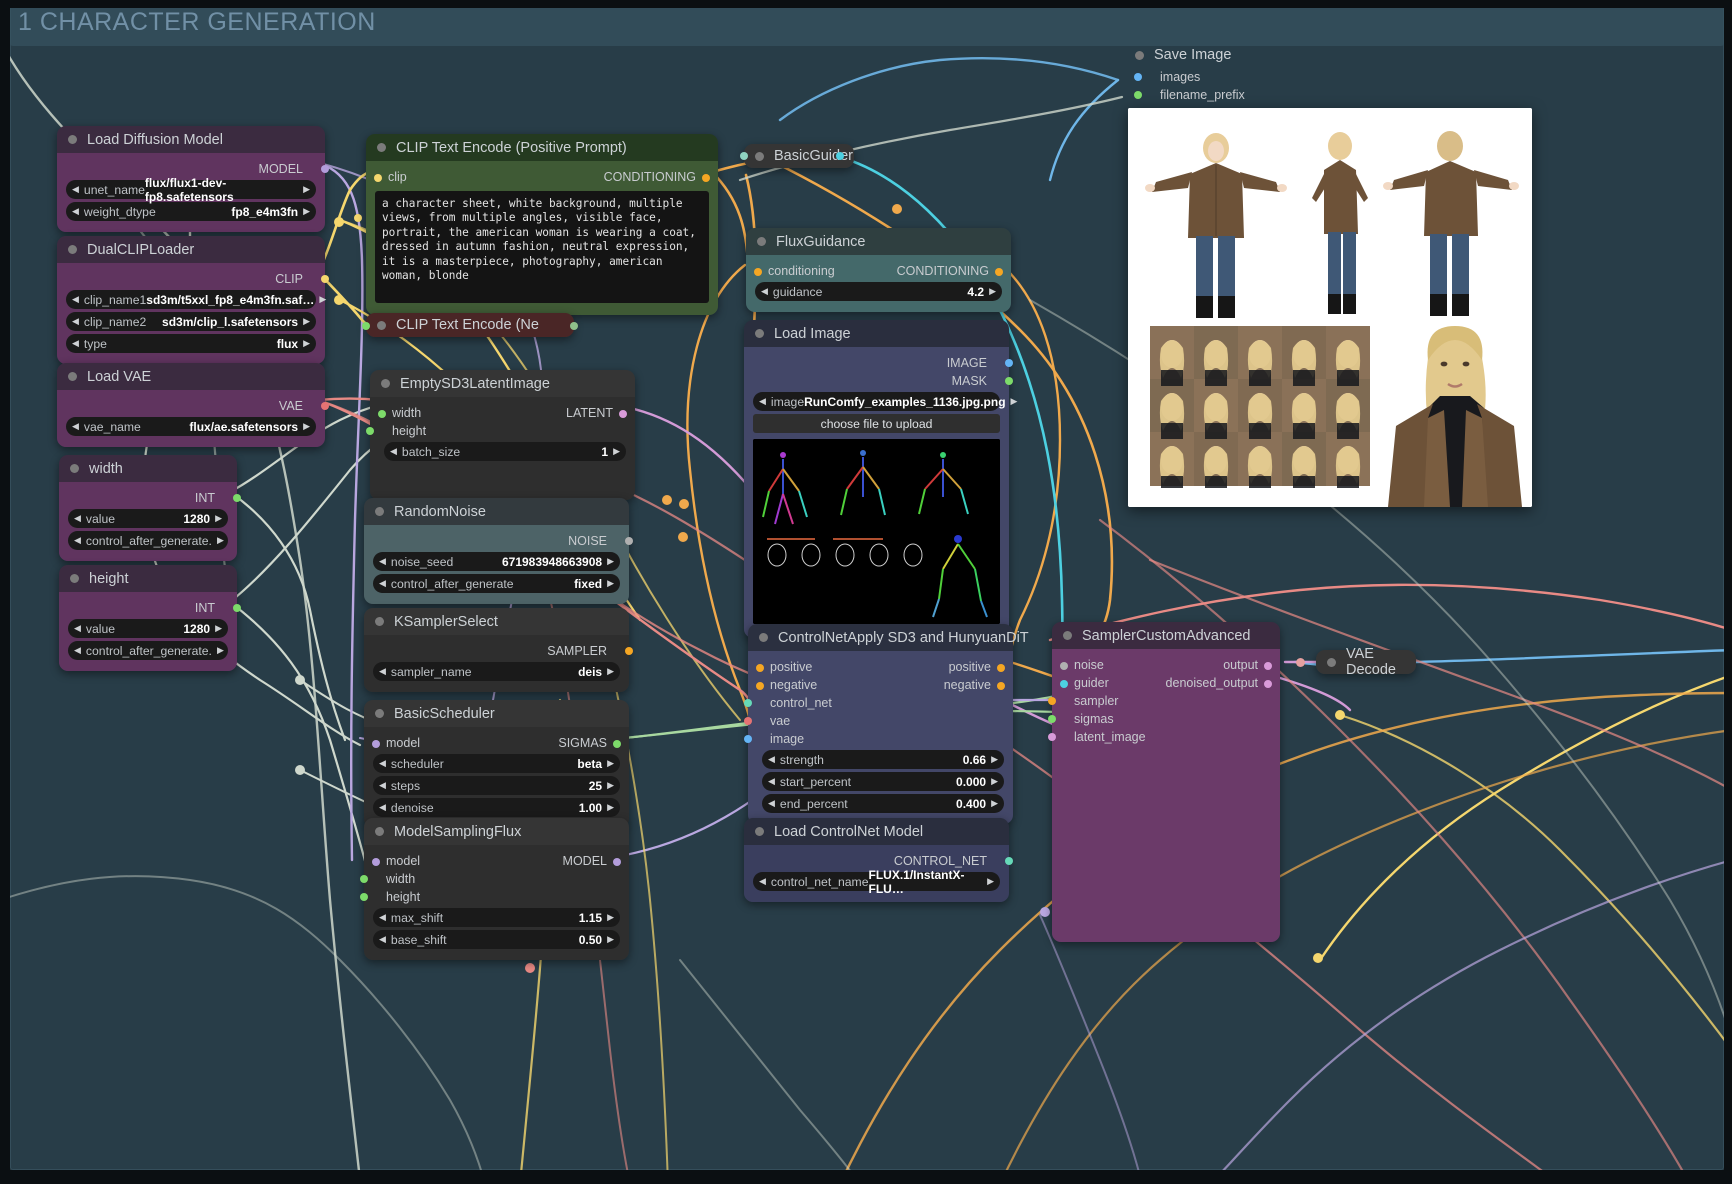 The height and width of the screenshot is (1184, 1732). Describe the element at coordinates (193, 405) in the screenshot. I see `output-slot-vae: VAE` at that location.